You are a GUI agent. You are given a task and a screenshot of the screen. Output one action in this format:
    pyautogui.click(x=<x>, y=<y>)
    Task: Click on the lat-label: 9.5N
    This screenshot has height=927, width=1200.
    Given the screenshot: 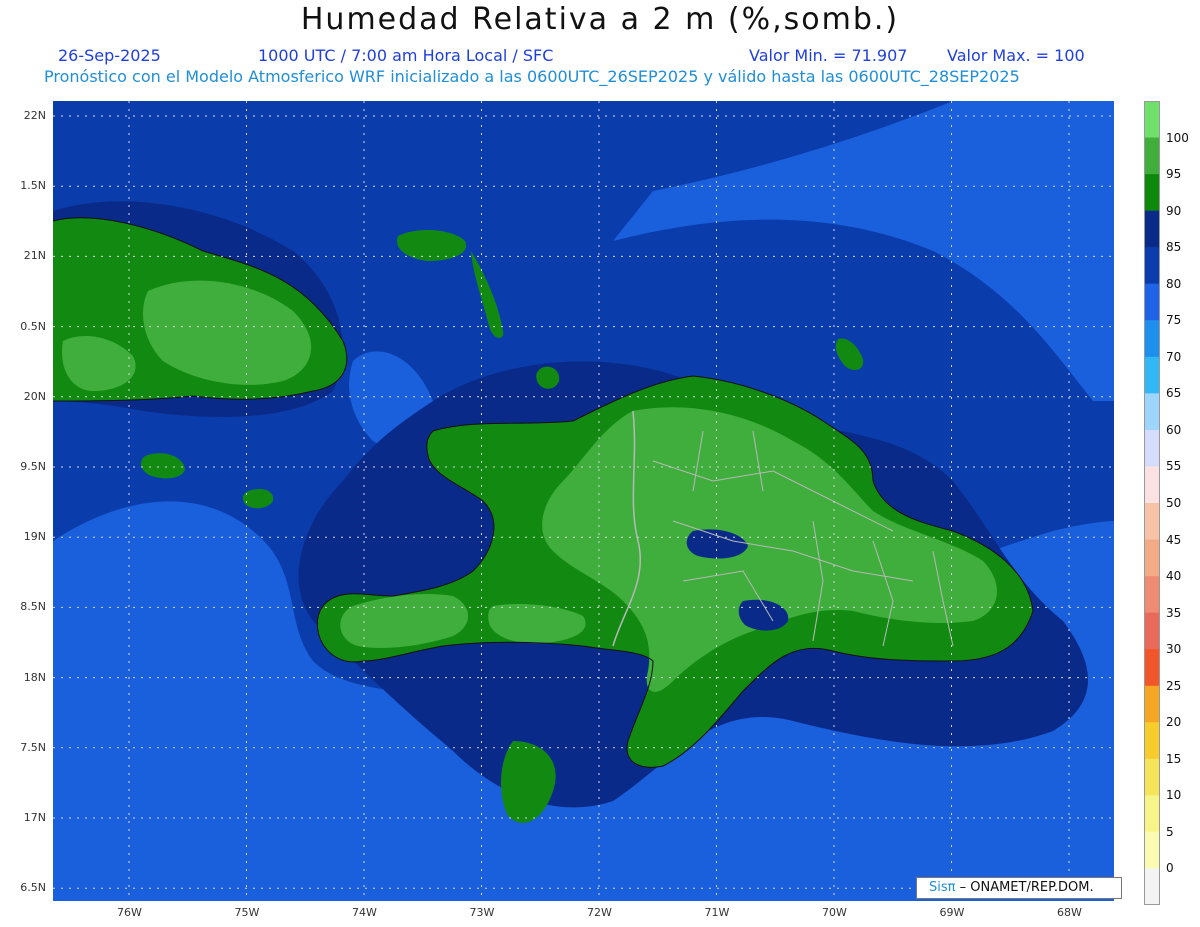 What is the action you would take?
    pyautogui.click(x=33, y=466)
    